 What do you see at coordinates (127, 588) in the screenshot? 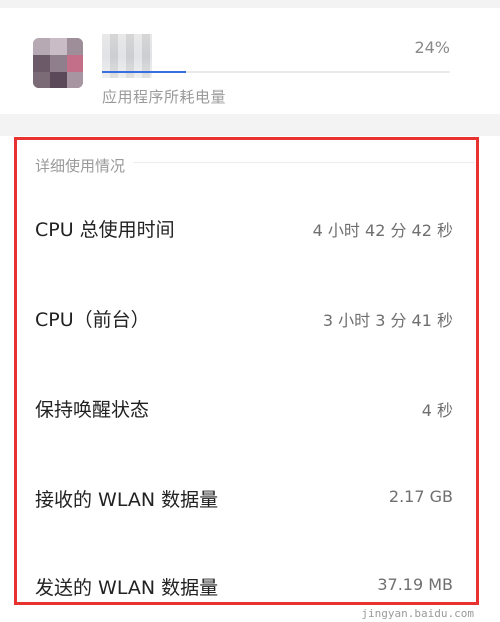
I see `stat-label: 发送的 WLAN 数据量` at bounding box center [127, 588].